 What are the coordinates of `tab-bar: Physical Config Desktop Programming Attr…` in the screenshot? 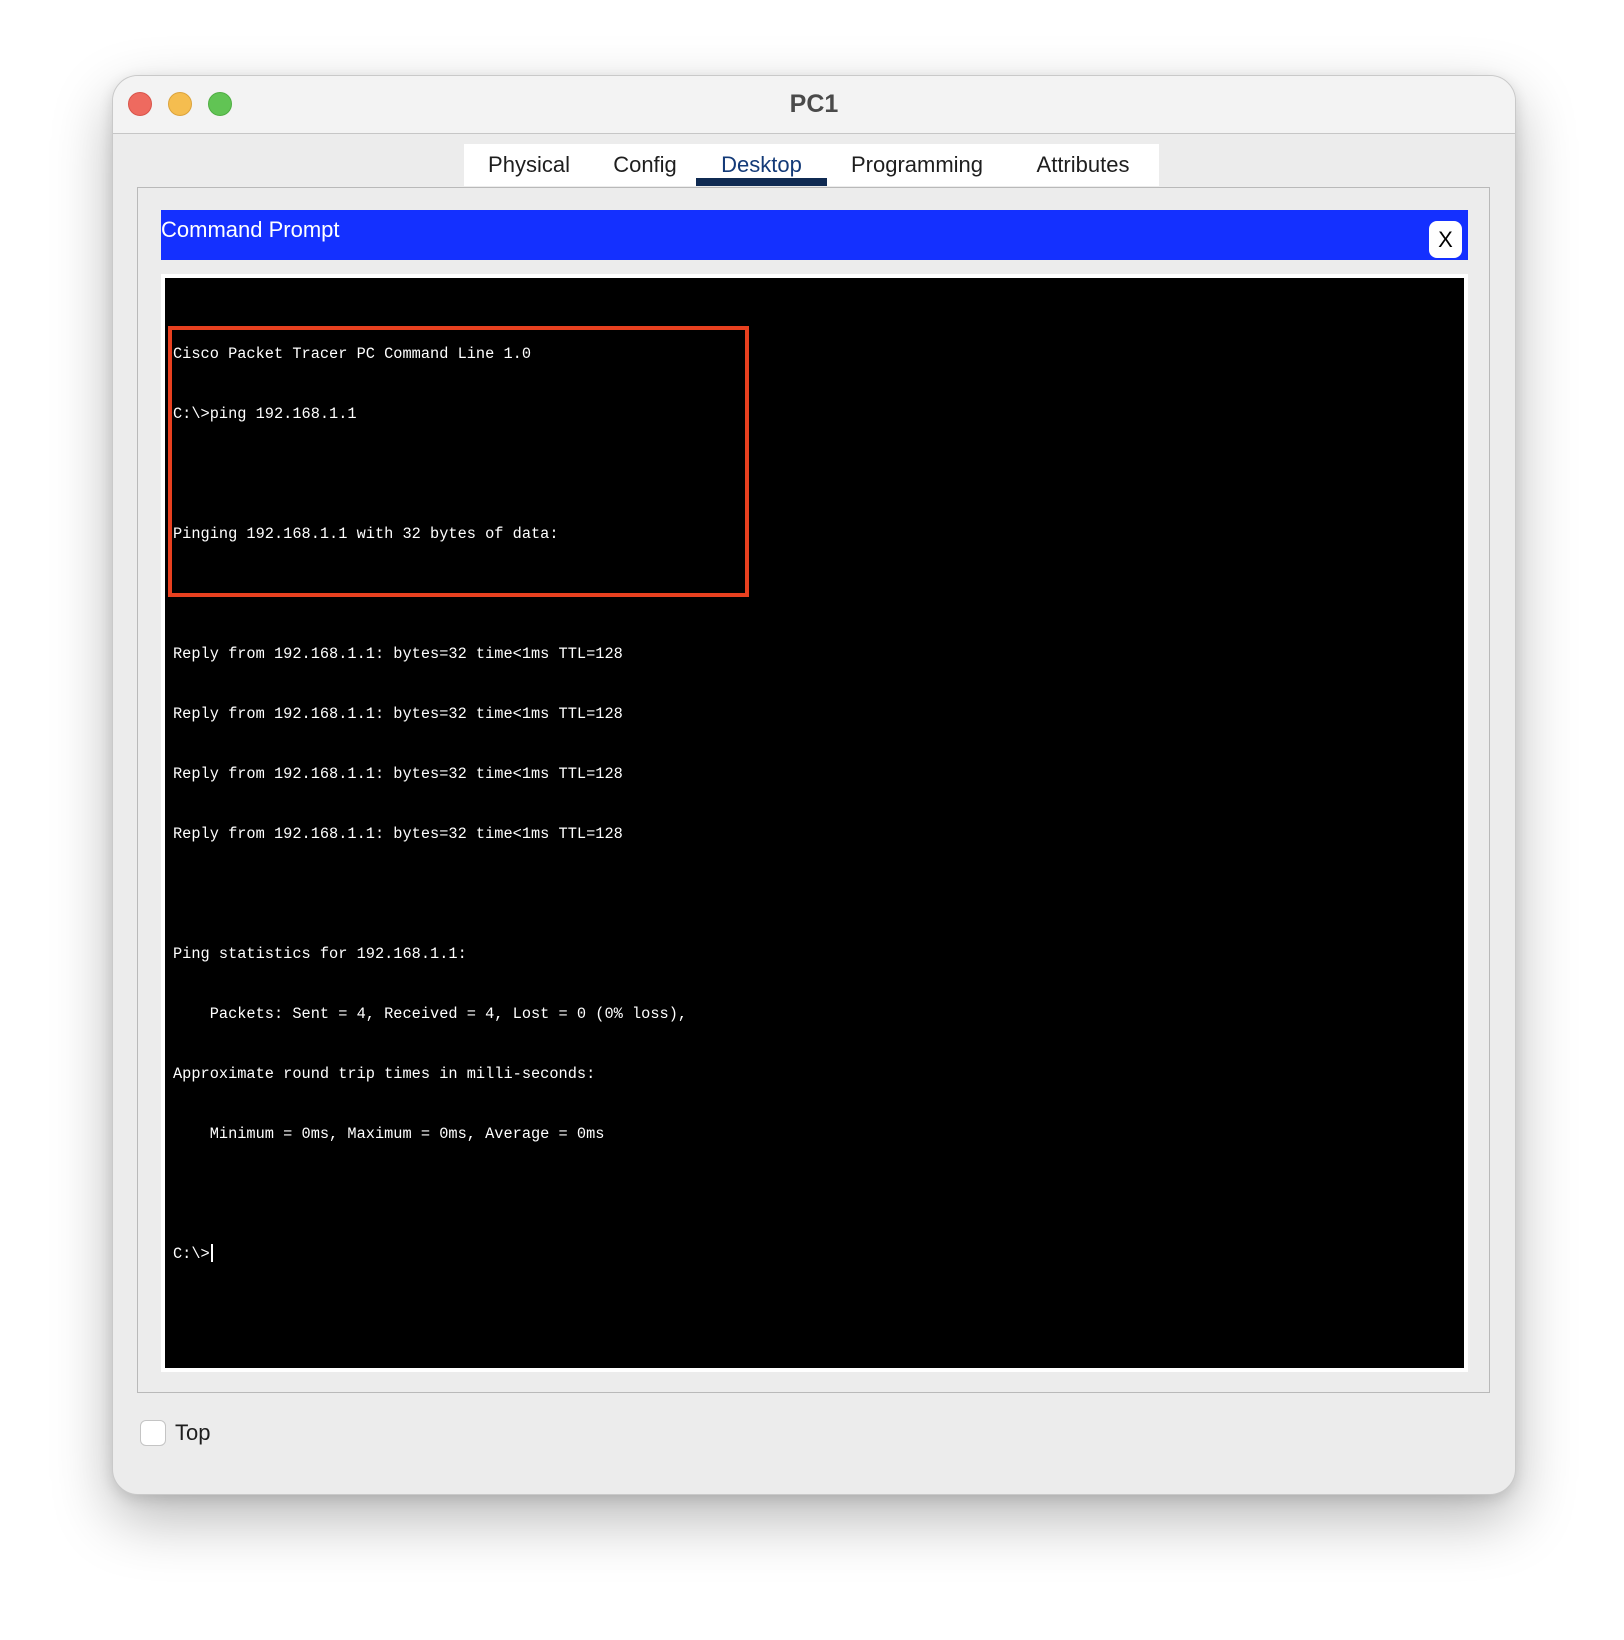 It's located at (811, 165).